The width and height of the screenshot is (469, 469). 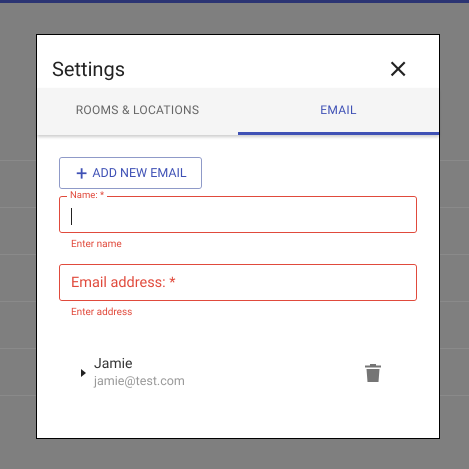 What do you see at coordinates (114, 364) in the screenshot?
I see `contact-name: Jamie` at bounding box center [114, 364].